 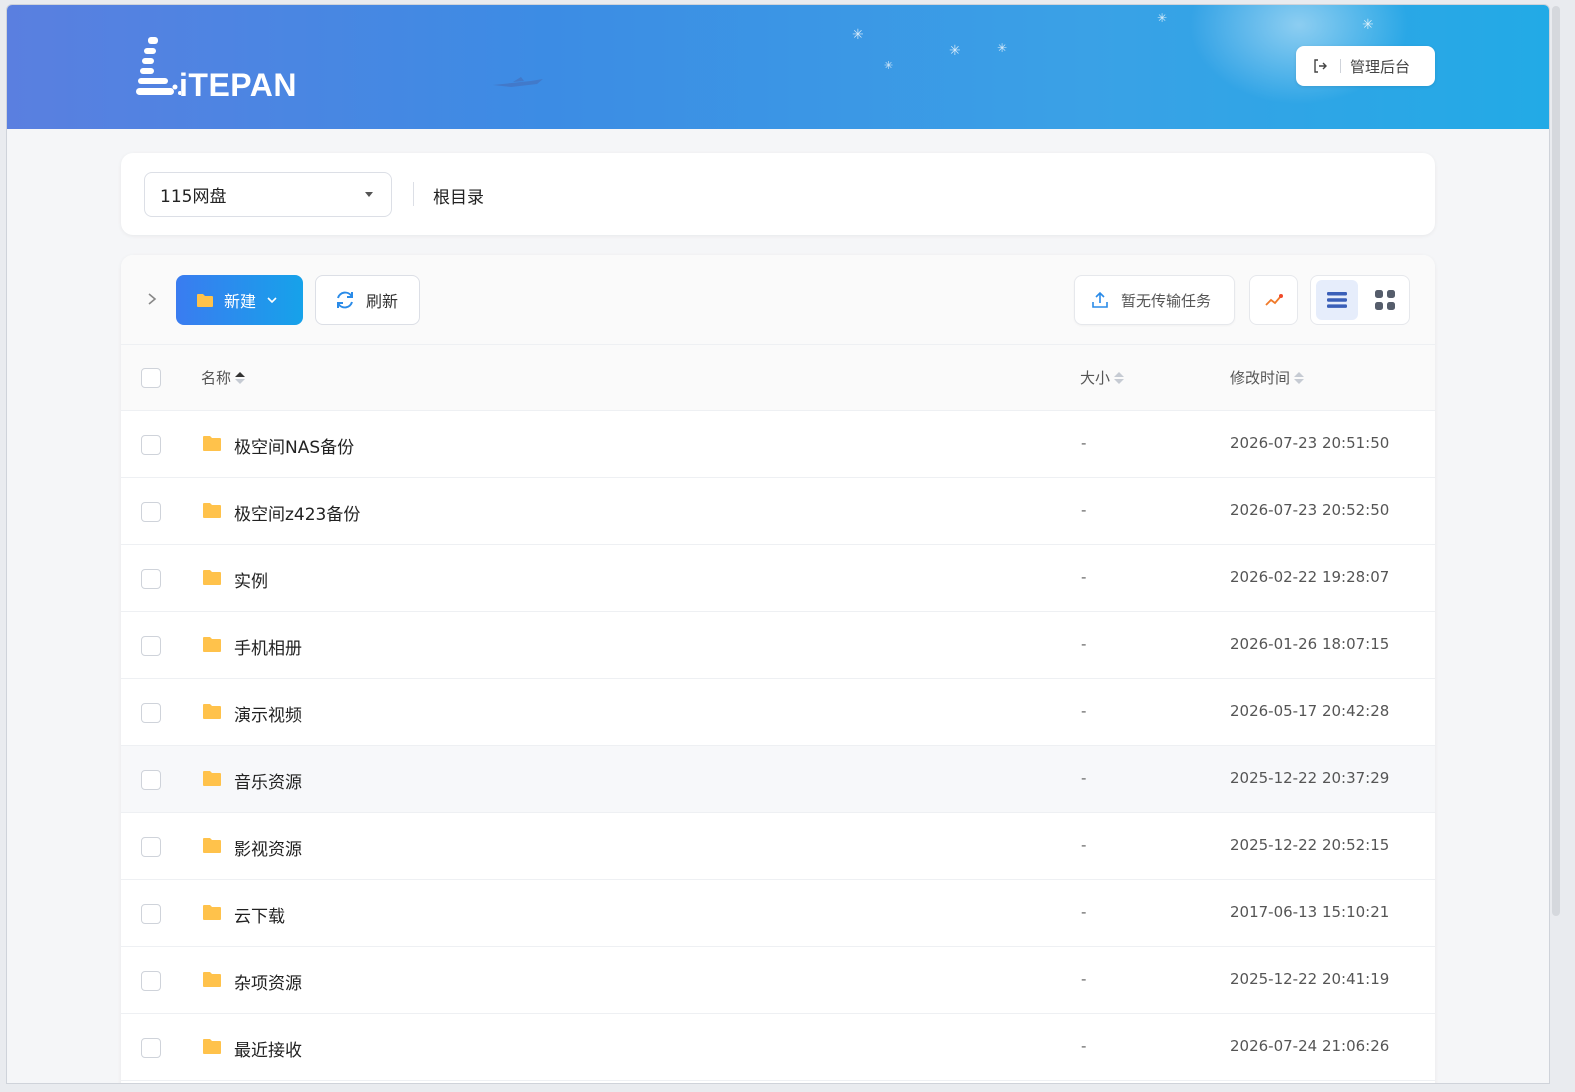 I want to click on new-button: 新建, so click(x=239, y=300).